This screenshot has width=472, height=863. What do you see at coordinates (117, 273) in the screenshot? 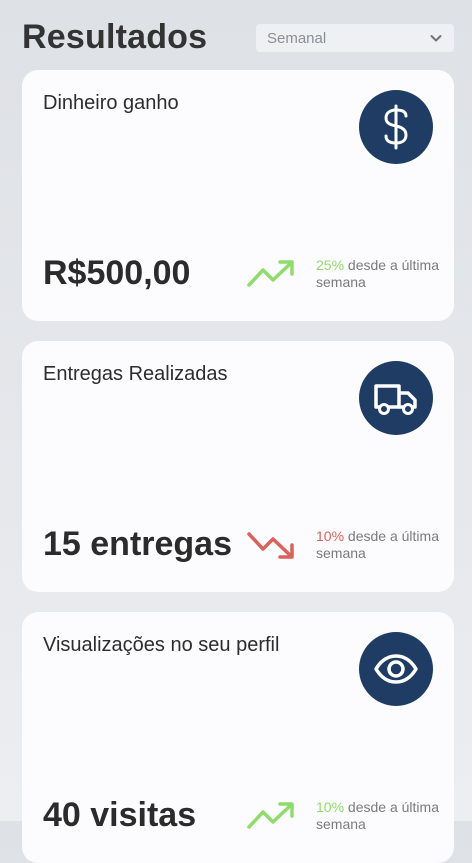
I see `earnings-value: R$500,00` at bounding box center [117, 273].